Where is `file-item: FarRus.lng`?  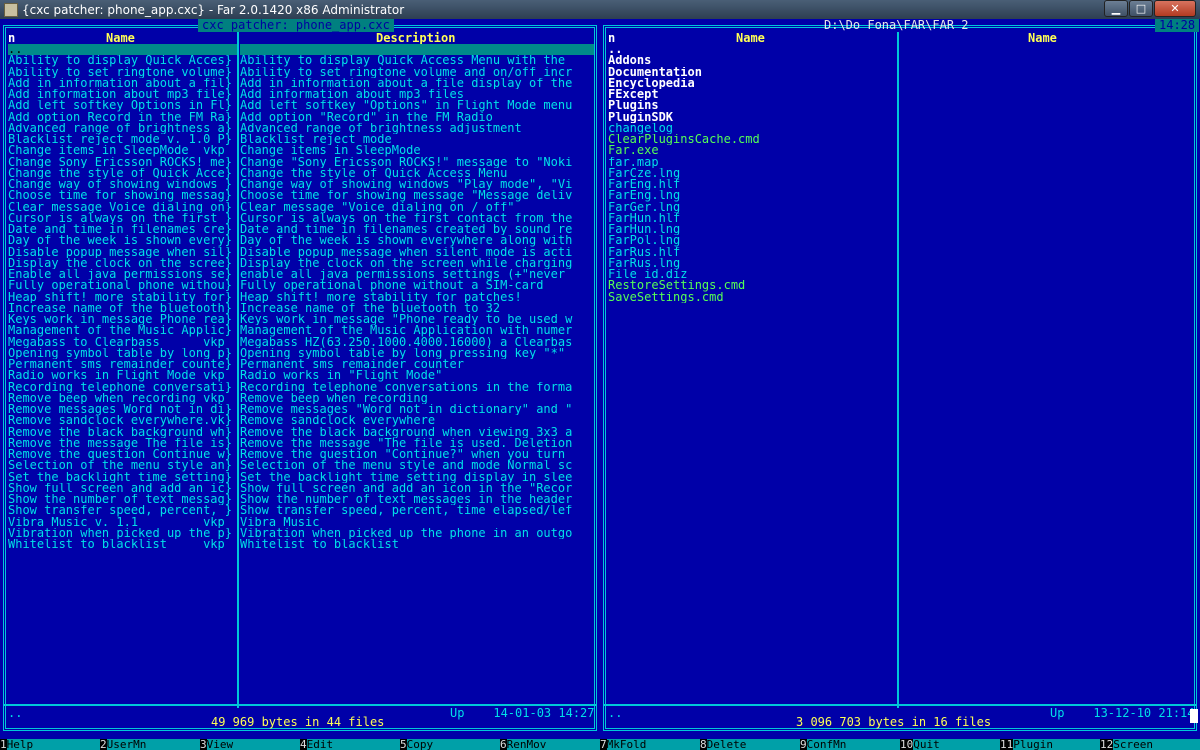
file-item: FarRus.lng is located at coordinates (752, 263).